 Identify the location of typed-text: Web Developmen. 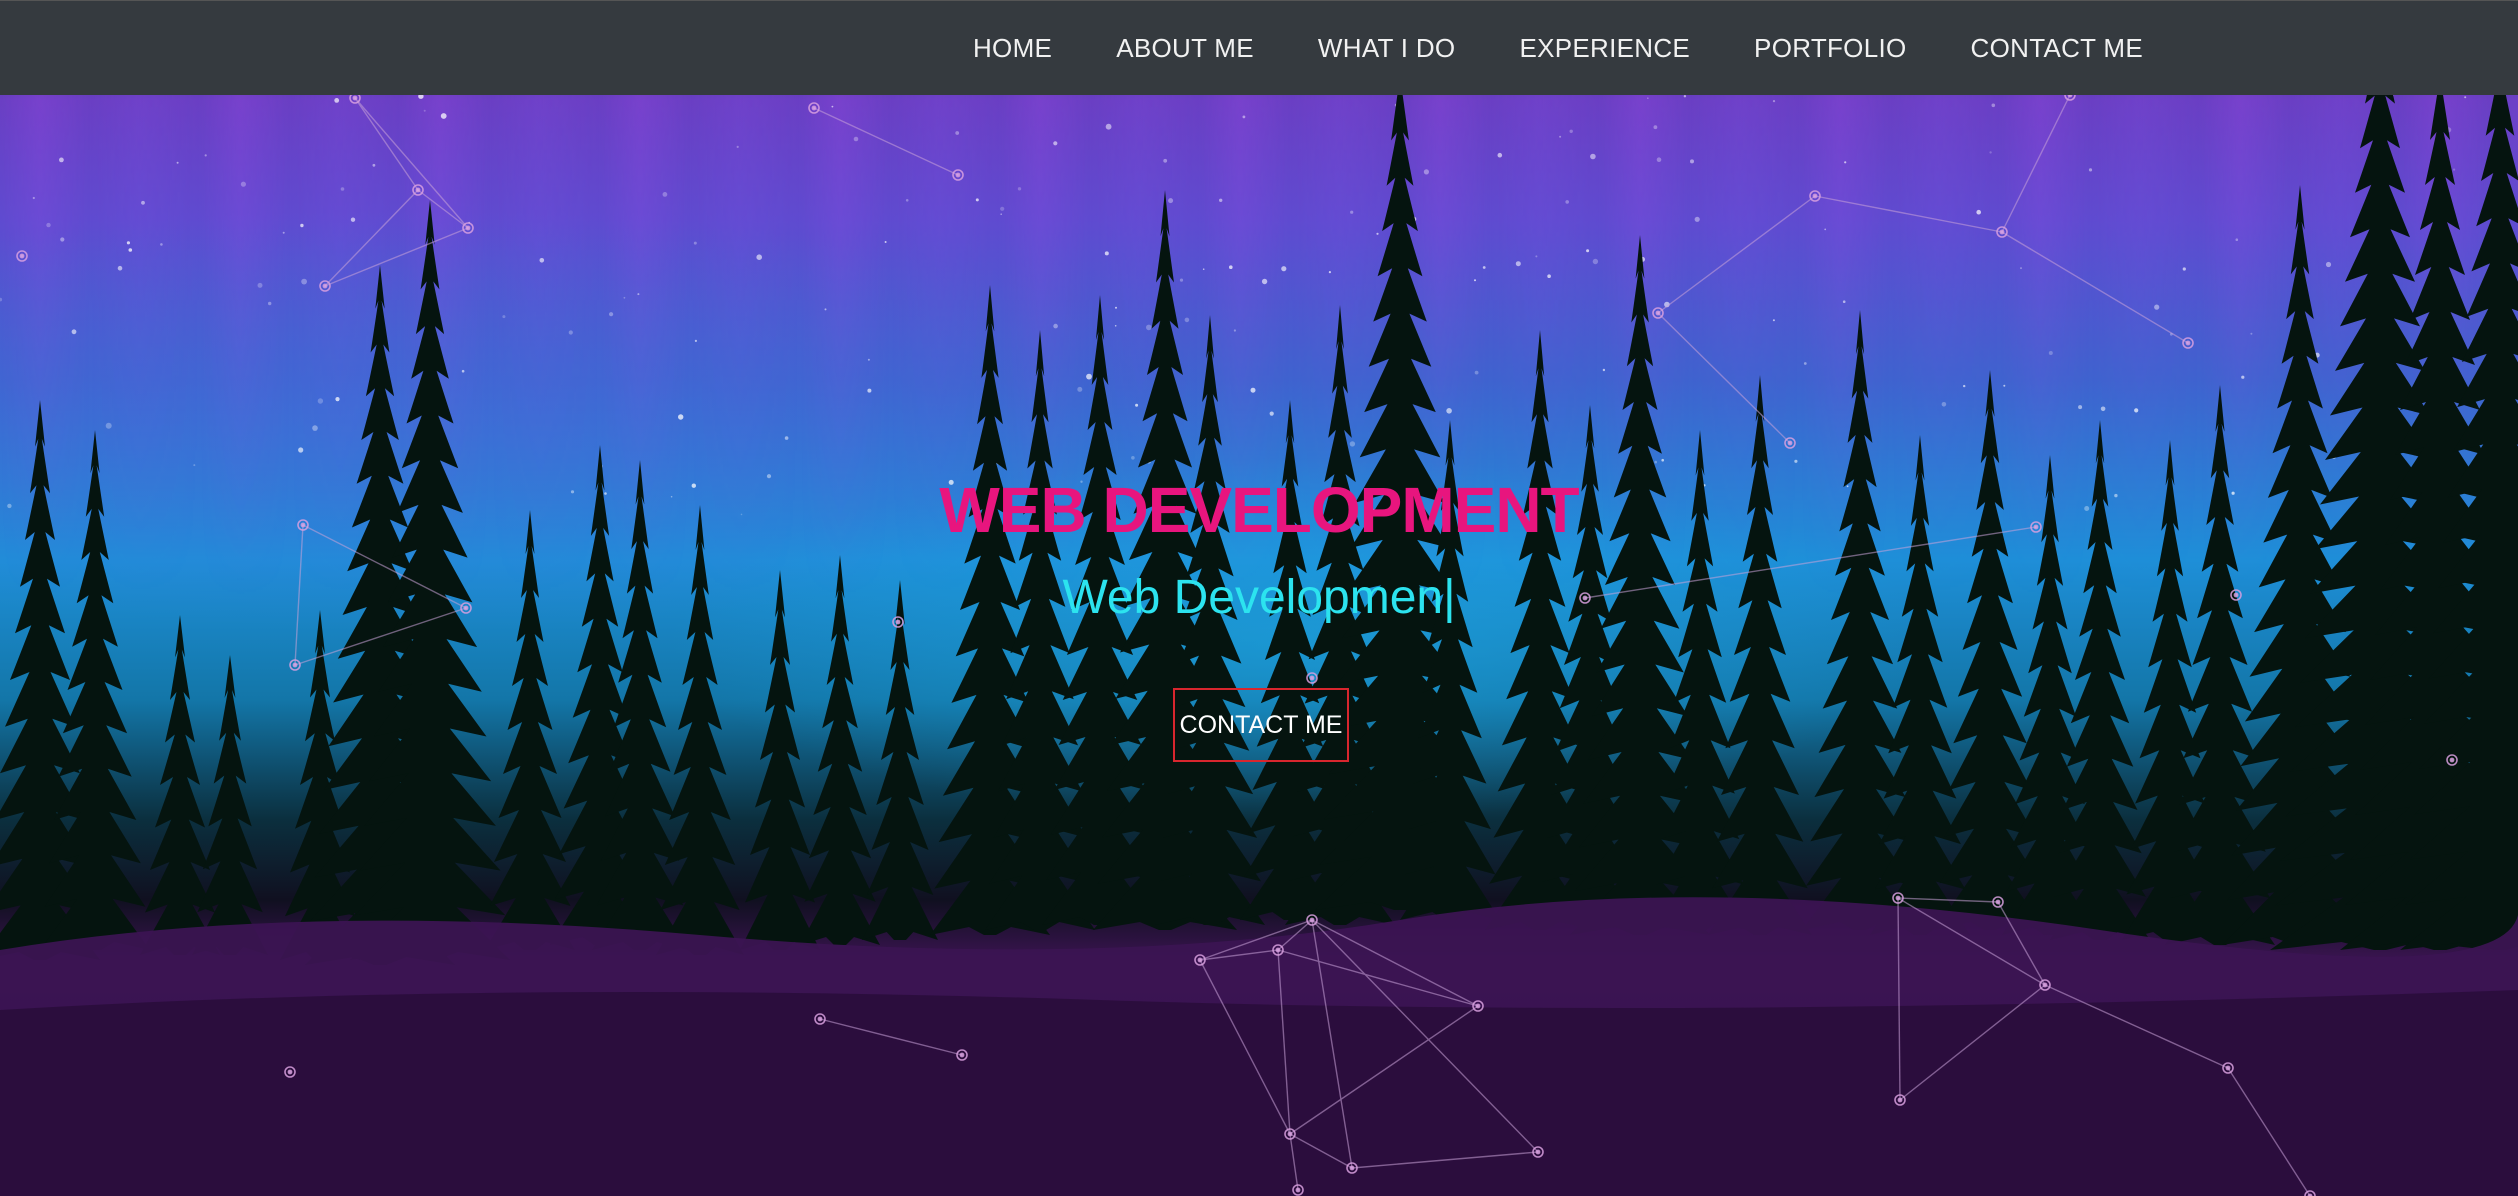
(1253, 597).